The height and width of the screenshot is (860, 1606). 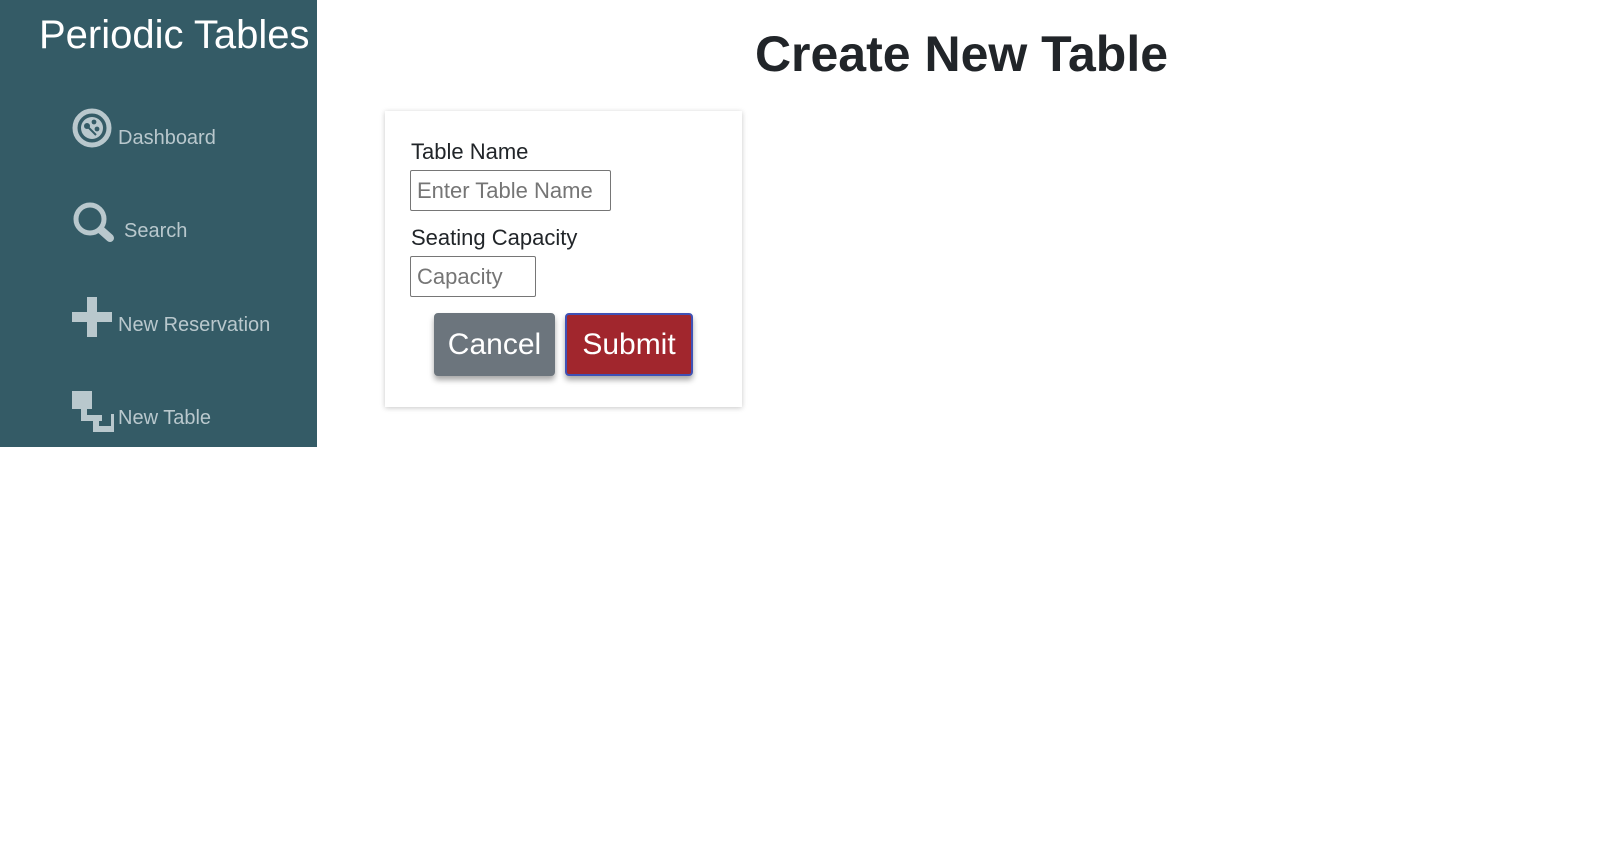 I want to click on sidebar-item-search: Search, so click(x=129, y=223).